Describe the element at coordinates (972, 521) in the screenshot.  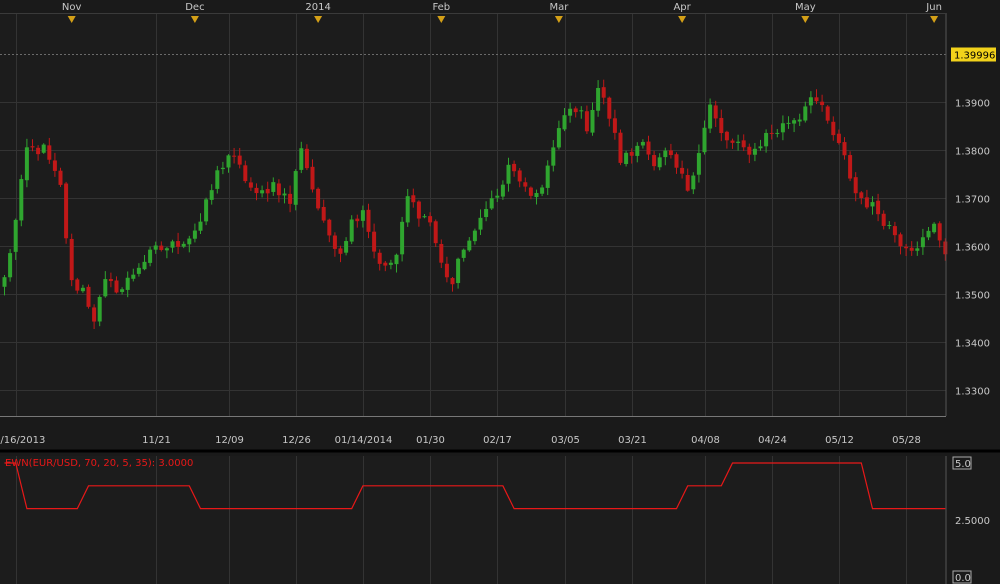
I see `indicator-tick-label: 2.5000` at that location.